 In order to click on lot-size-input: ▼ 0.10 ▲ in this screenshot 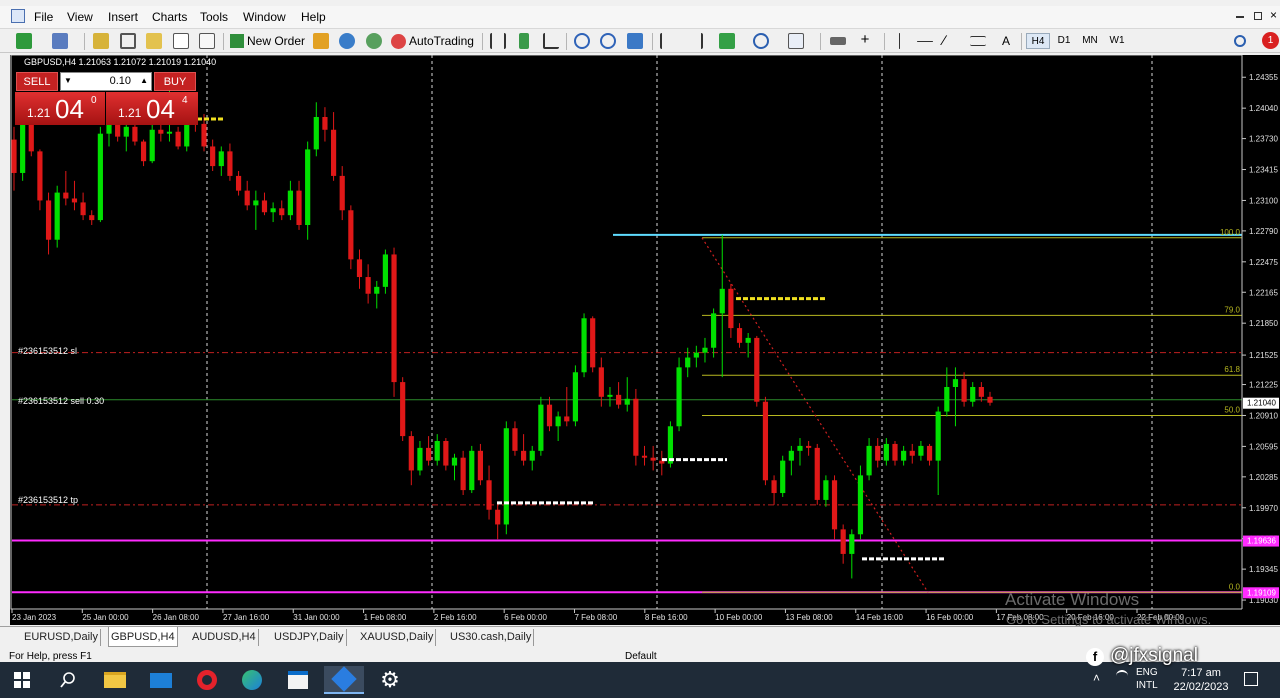, I will do `click(106, 81)`.